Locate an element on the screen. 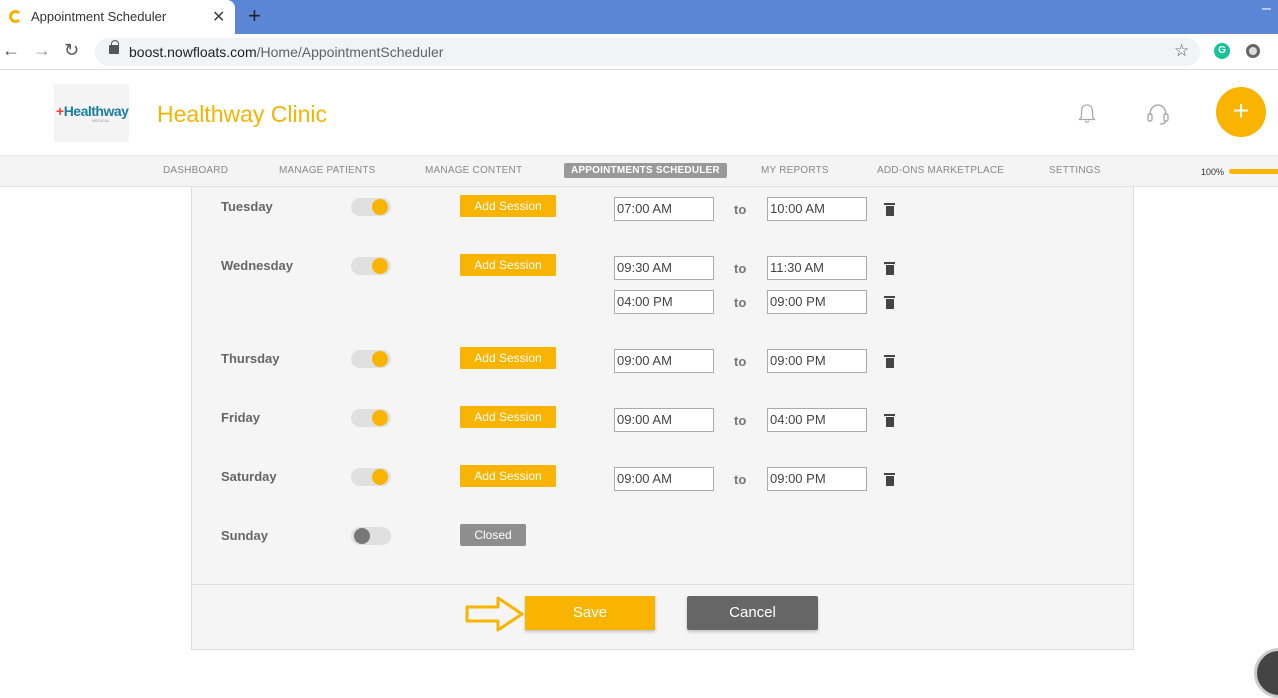  day-toggle-thursday is located at coordinates (371, 359).